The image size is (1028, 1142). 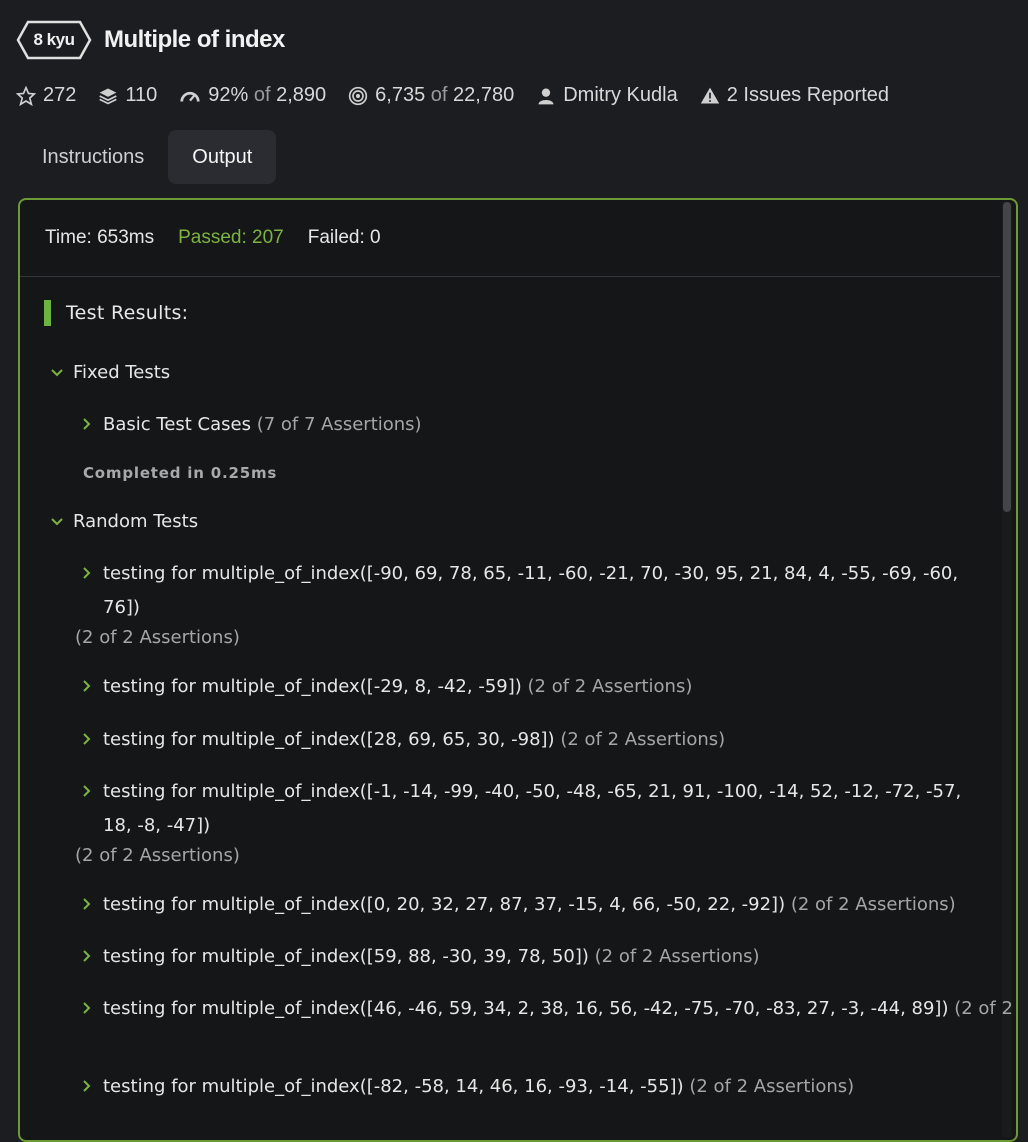 I want to click on kata-header: 8 kyu Multiple of index, so click(x=150, y=40).